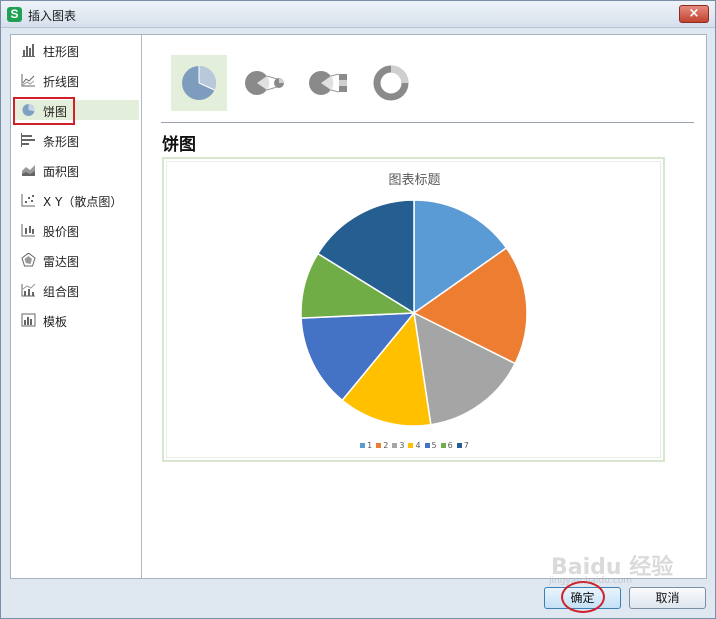 This screenshot has height=619, width=716. I want to click on legend-label: 4, so click(418, 445).